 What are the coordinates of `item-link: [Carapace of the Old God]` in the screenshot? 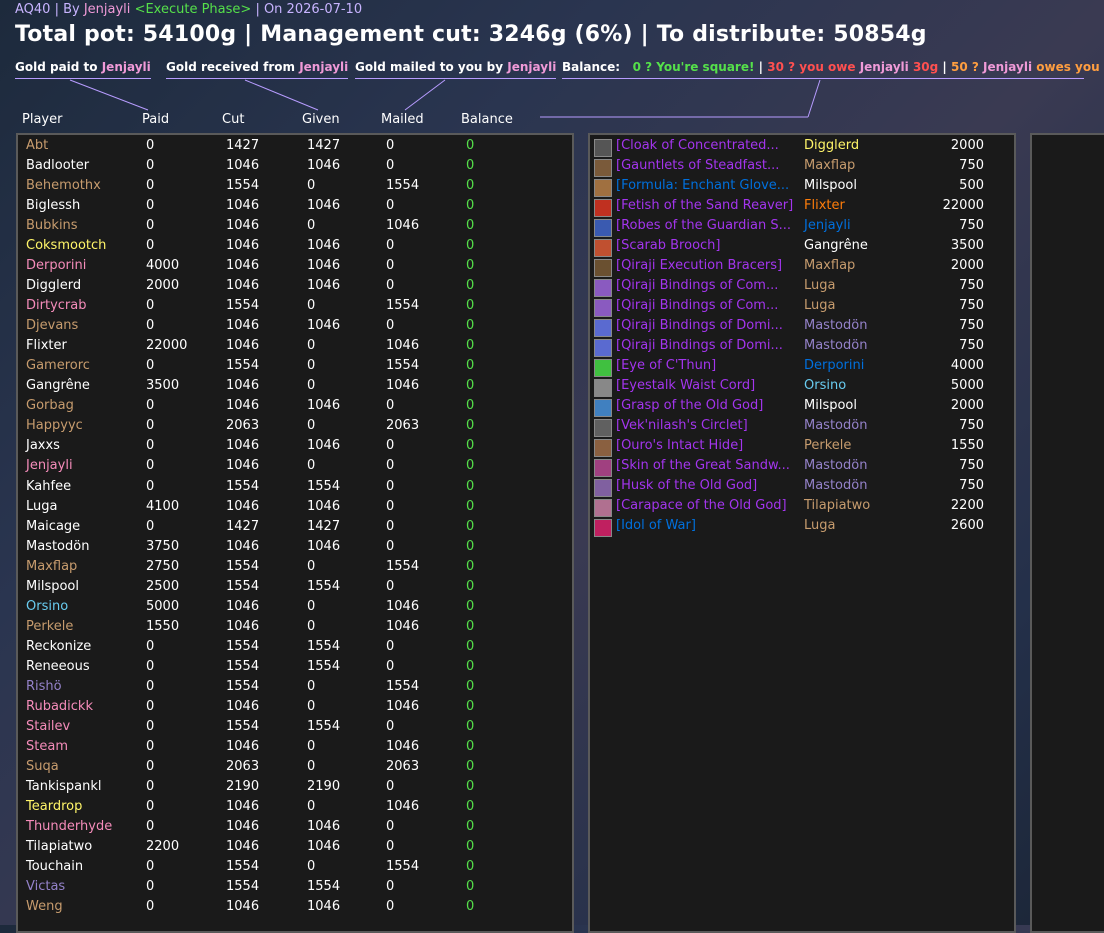 It's located at (701, 505).